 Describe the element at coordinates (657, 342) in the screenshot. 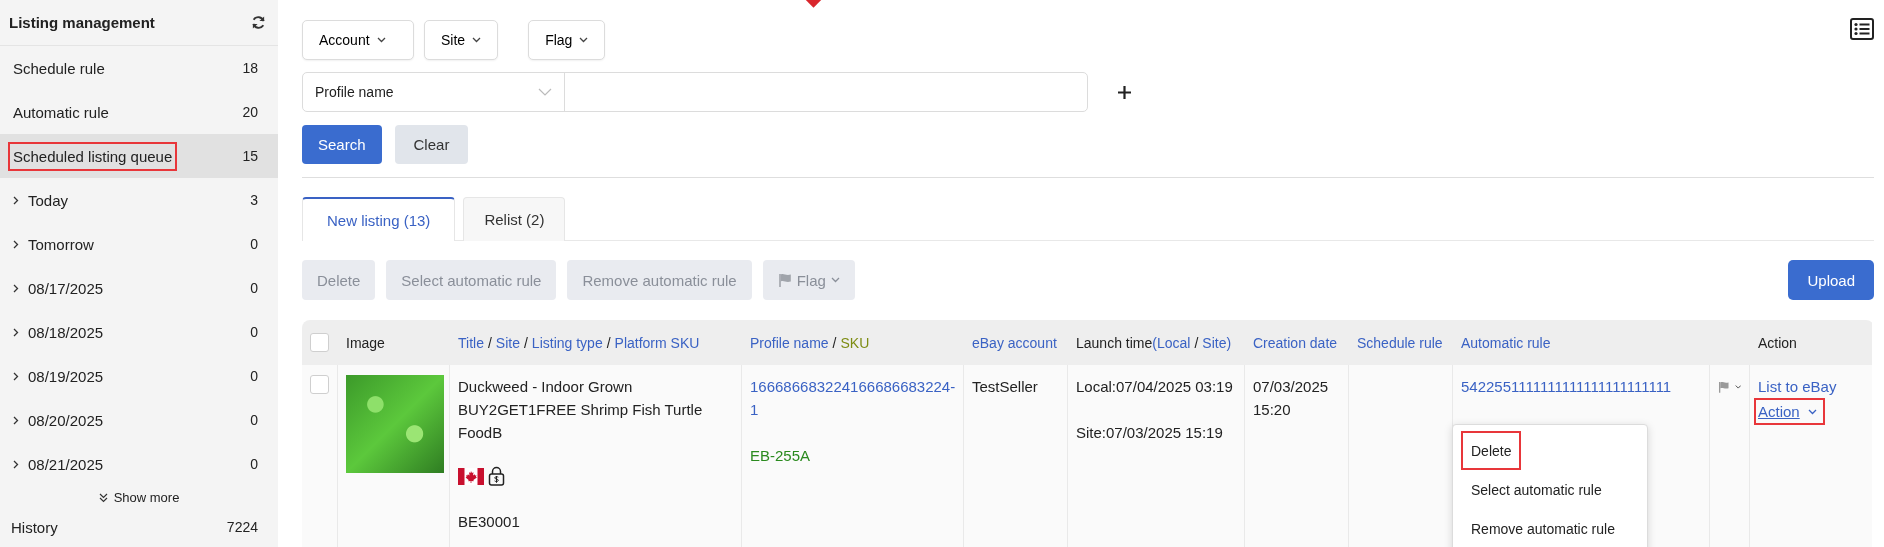

I see `column-sort-link: Platform SKU` at that location.